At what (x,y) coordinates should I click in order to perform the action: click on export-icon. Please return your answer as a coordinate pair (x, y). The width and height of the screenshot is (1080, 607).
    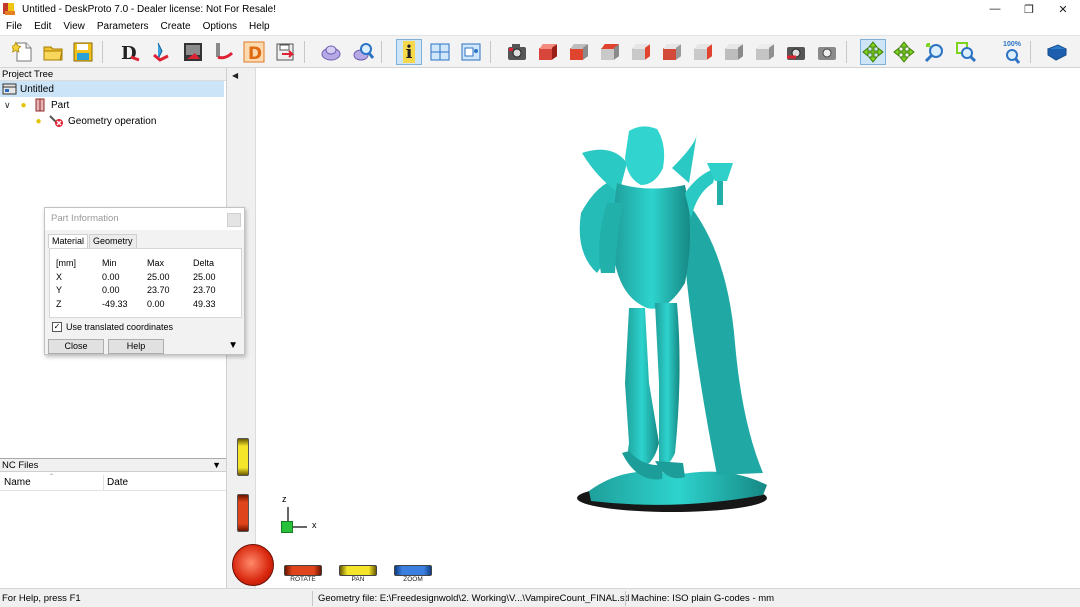
    Looking at the image, I should click on (285, 52).